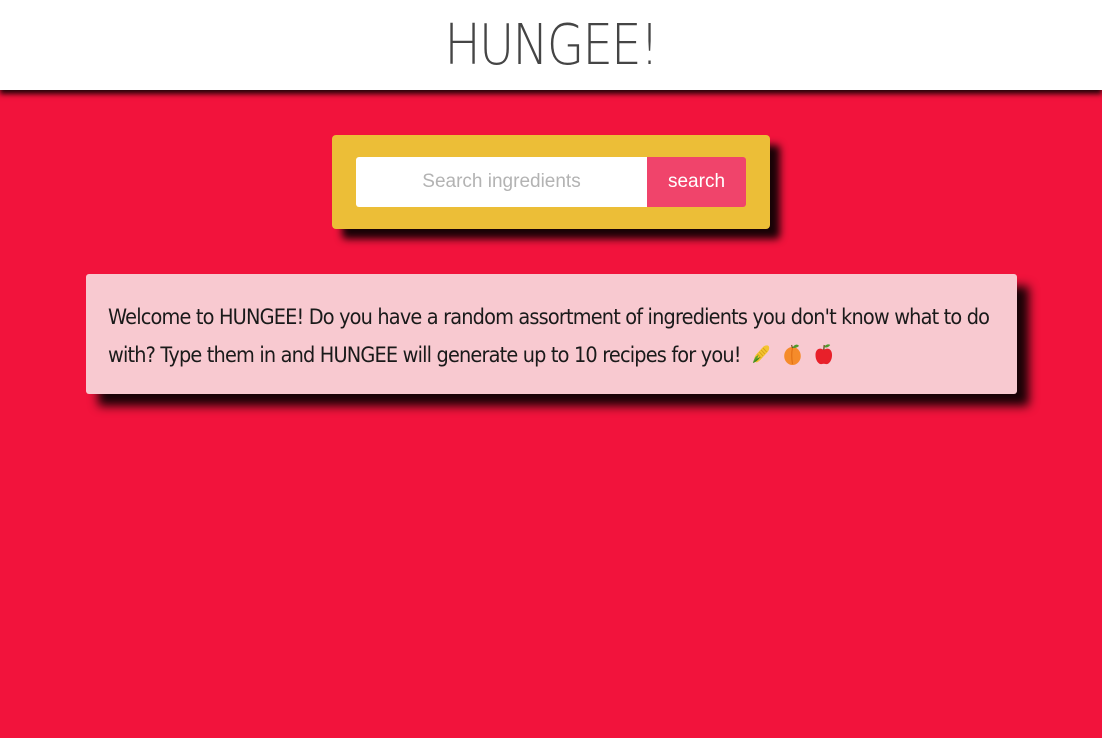 The height and width of the screenshot is (738, 1102). I want to click on search-input, so click(501, 182).